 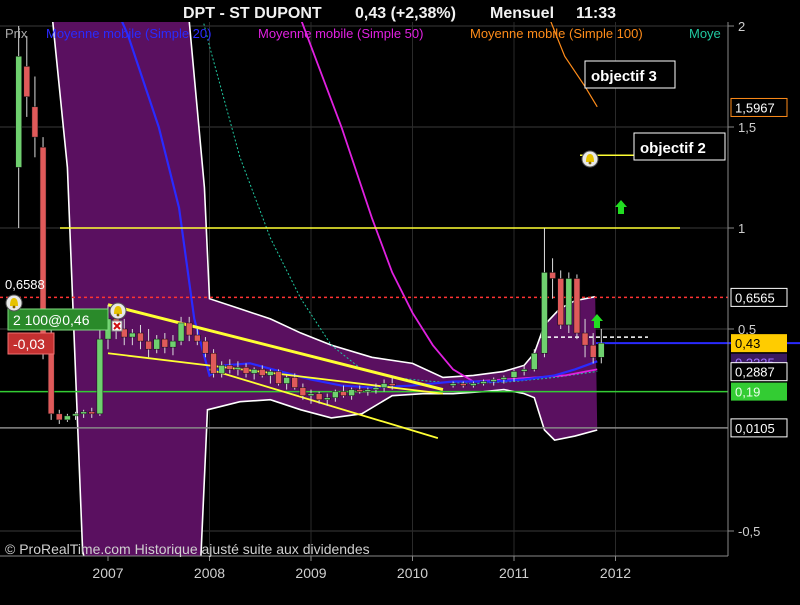 What do you see at coordinates (747, 392) in the screenshot?
I see `right-value-label-text: 0,19` at bounding box center [747, 392].